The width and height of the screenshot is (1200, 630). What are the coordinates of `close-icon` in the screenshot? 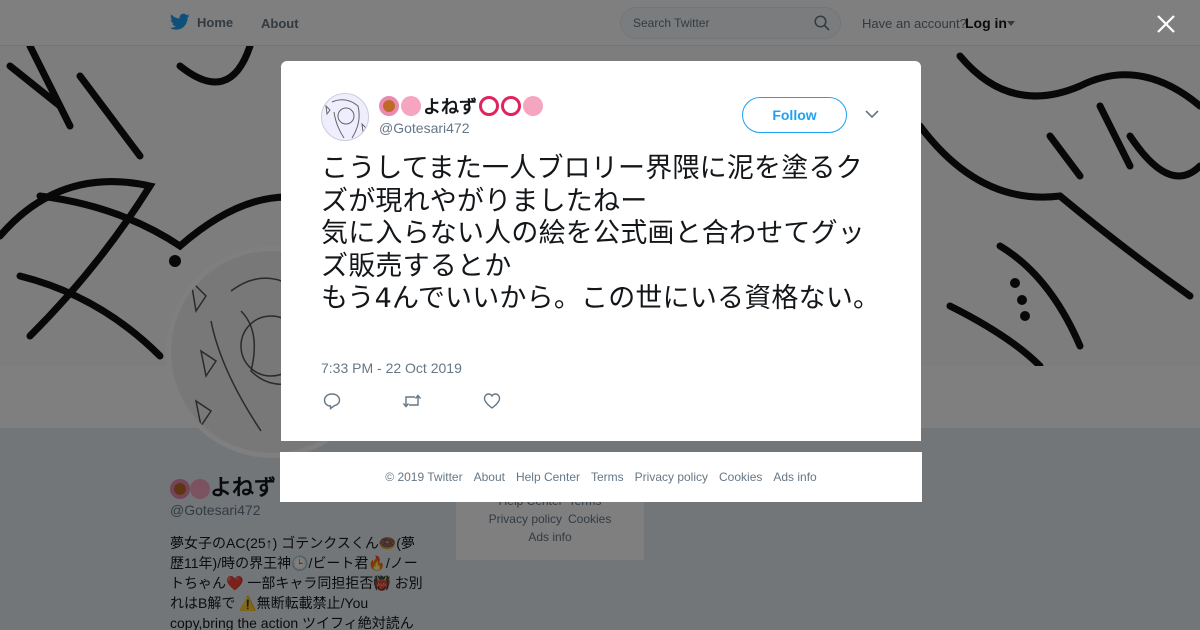 It's located at (1166, 24).